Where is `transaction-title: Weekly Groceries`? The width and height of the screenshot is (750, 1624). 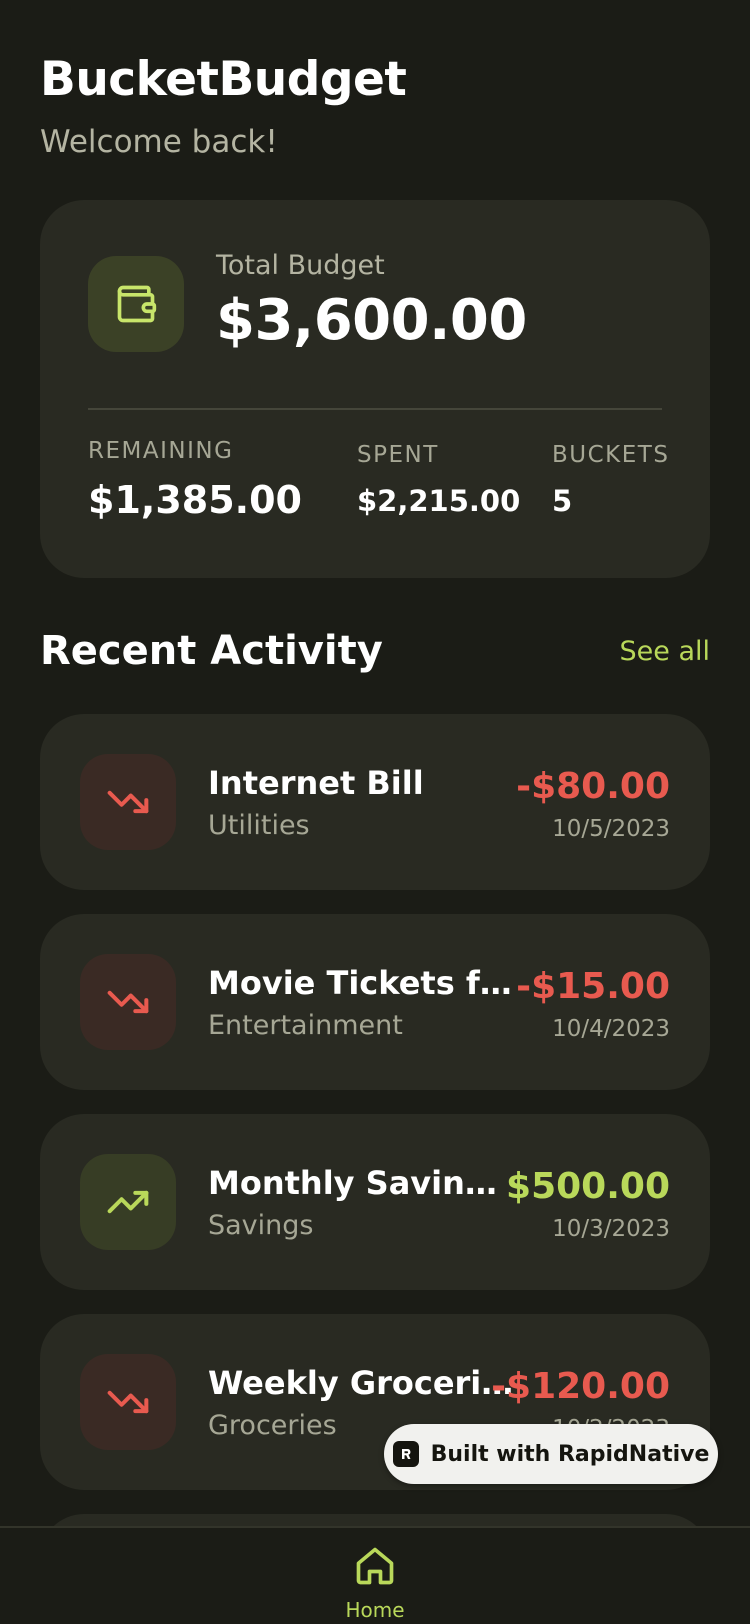
transaction-title: Weekly Groceries is located at coordinates (363, 1383).